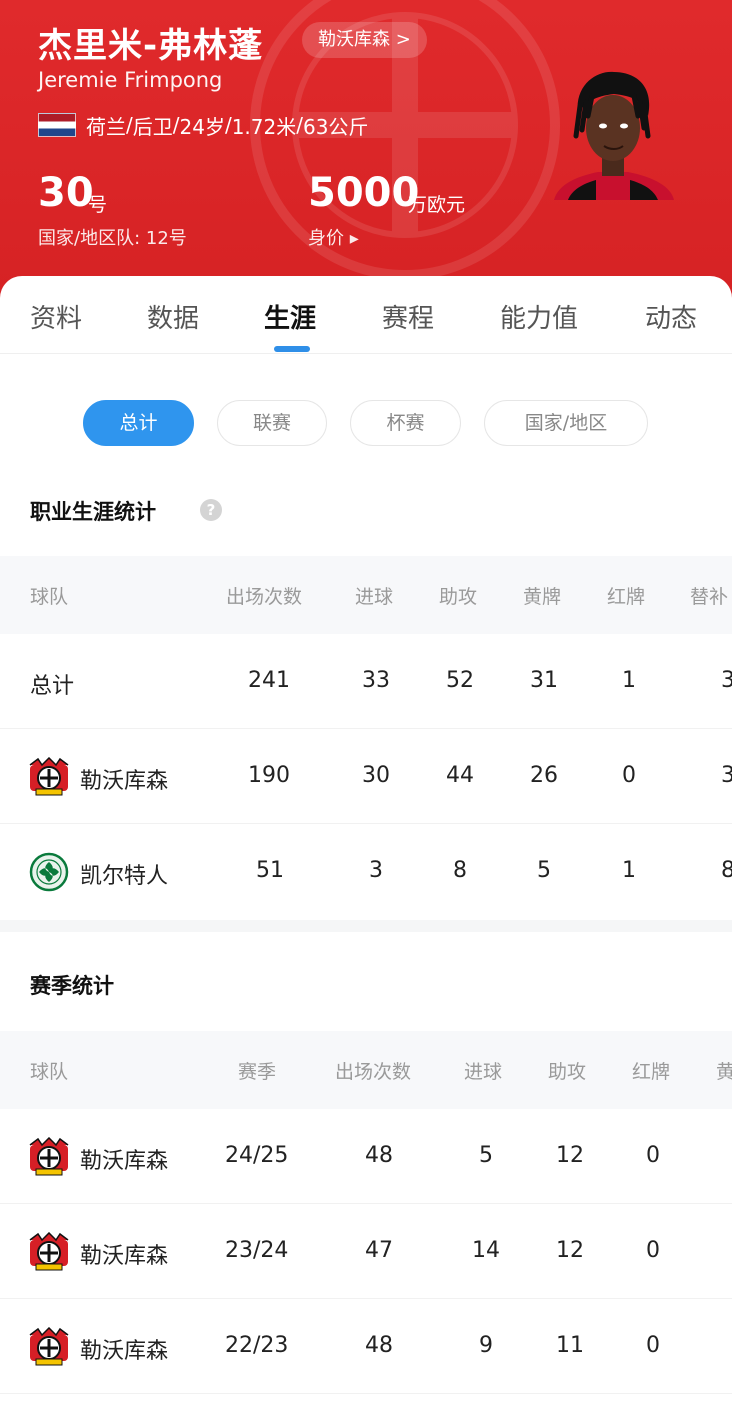 This screenshot has height=1413, width=732. I want to click on section-divider, so click(366, 926).